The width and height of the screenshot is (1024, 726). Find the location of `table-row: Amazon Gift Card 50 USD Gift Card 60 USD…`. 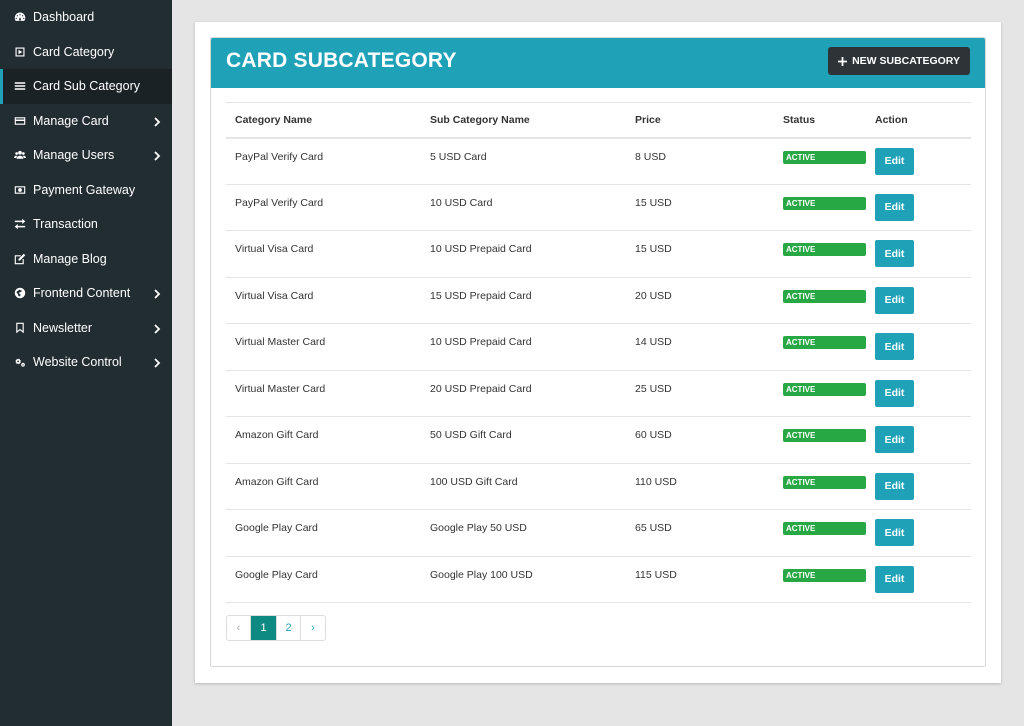

table-row: Amazon Gift Card 50 USD Gift Card 60 USD… is located at coordinates (598, 440).